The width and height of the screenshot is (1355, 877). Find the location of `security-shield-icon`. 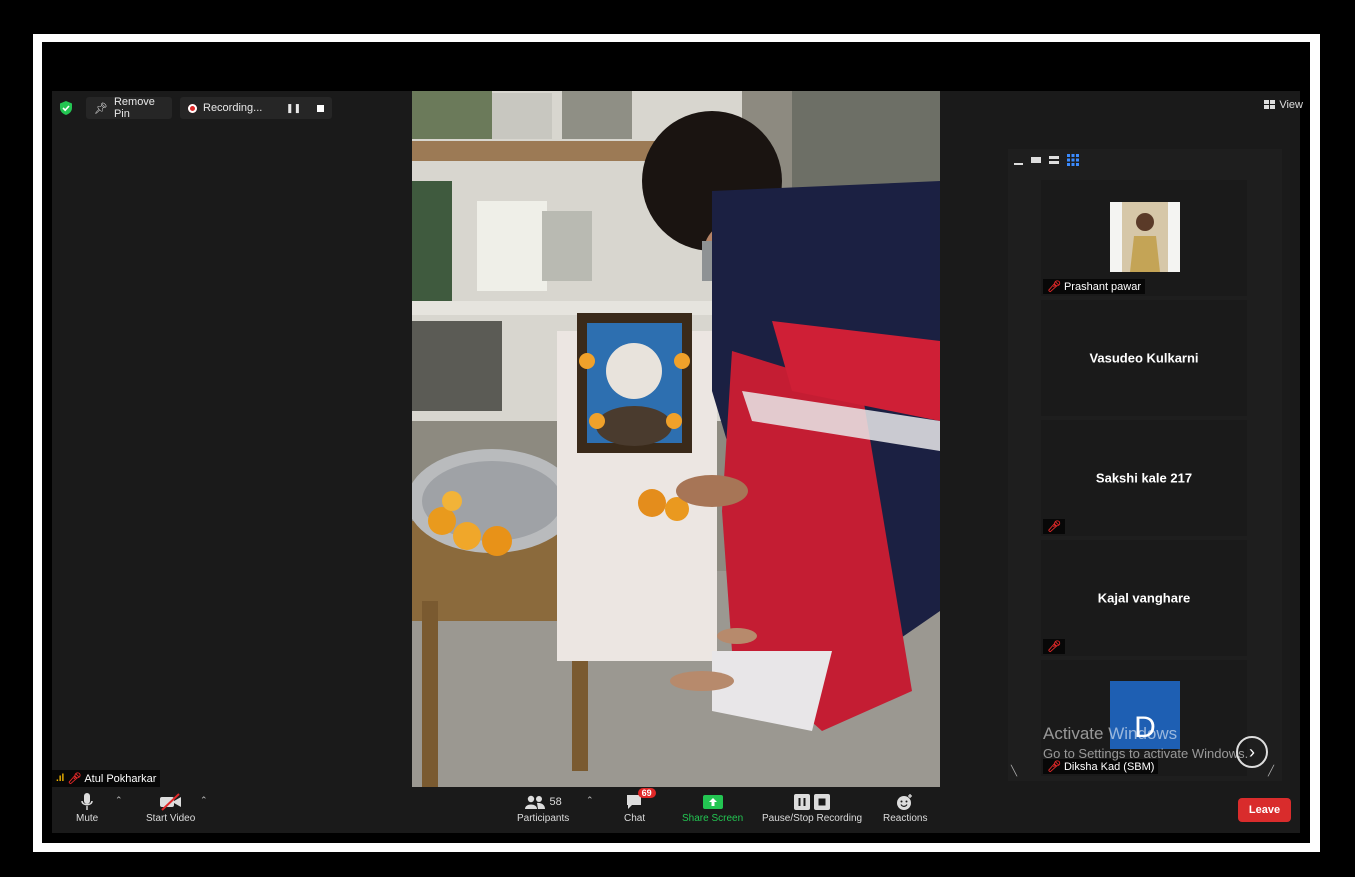

security-shield-icon is located at coordinates (66, 108).